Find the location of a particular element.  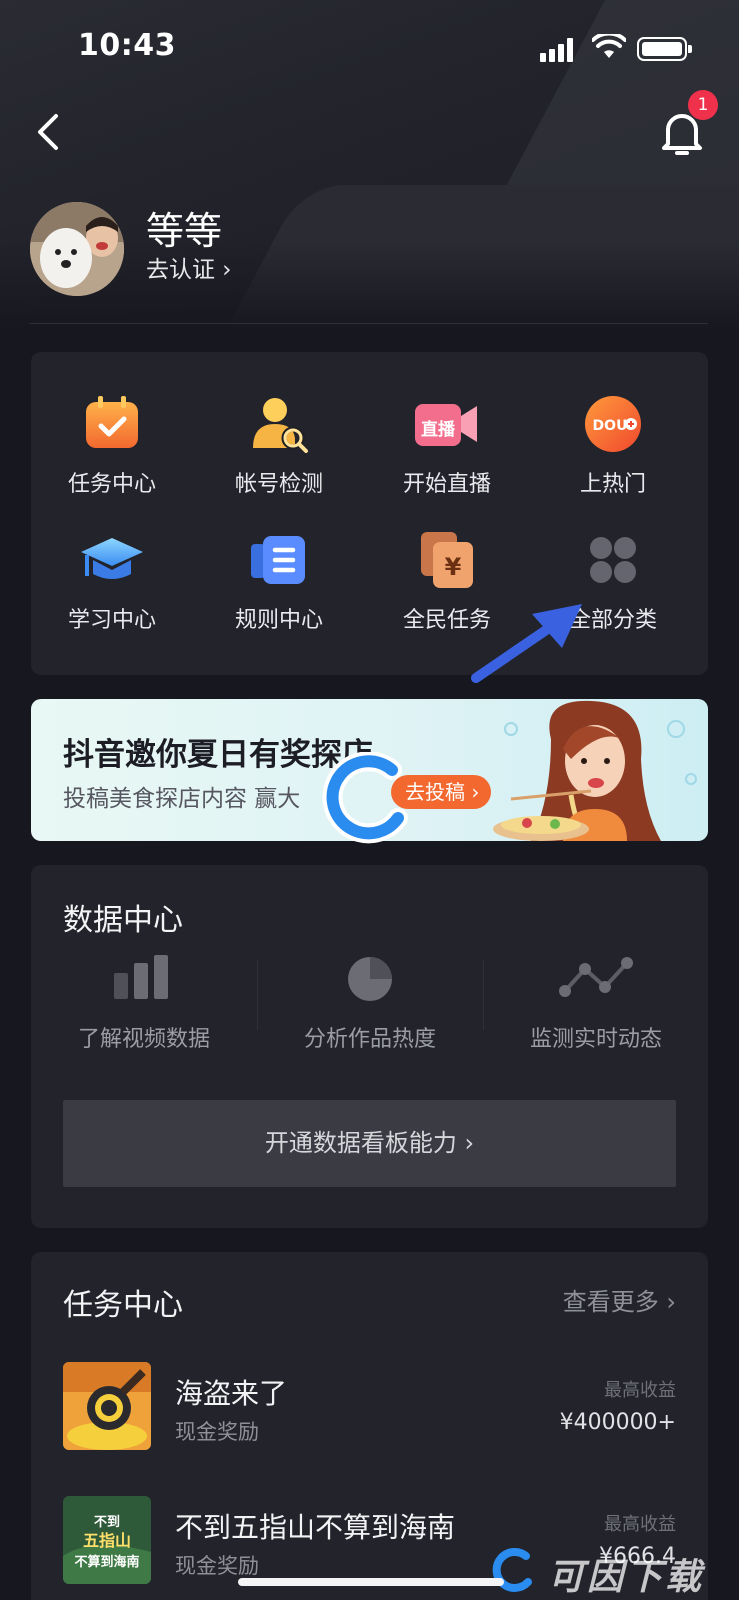

tool-account-check: 帐号检测 is located at coordinates (279, 446).